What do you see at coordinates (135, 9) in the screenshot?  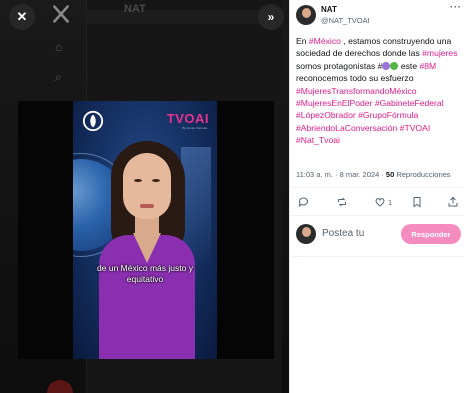 I see `dimmed-name-fragment: NAT` at bounding box center [135, 9].